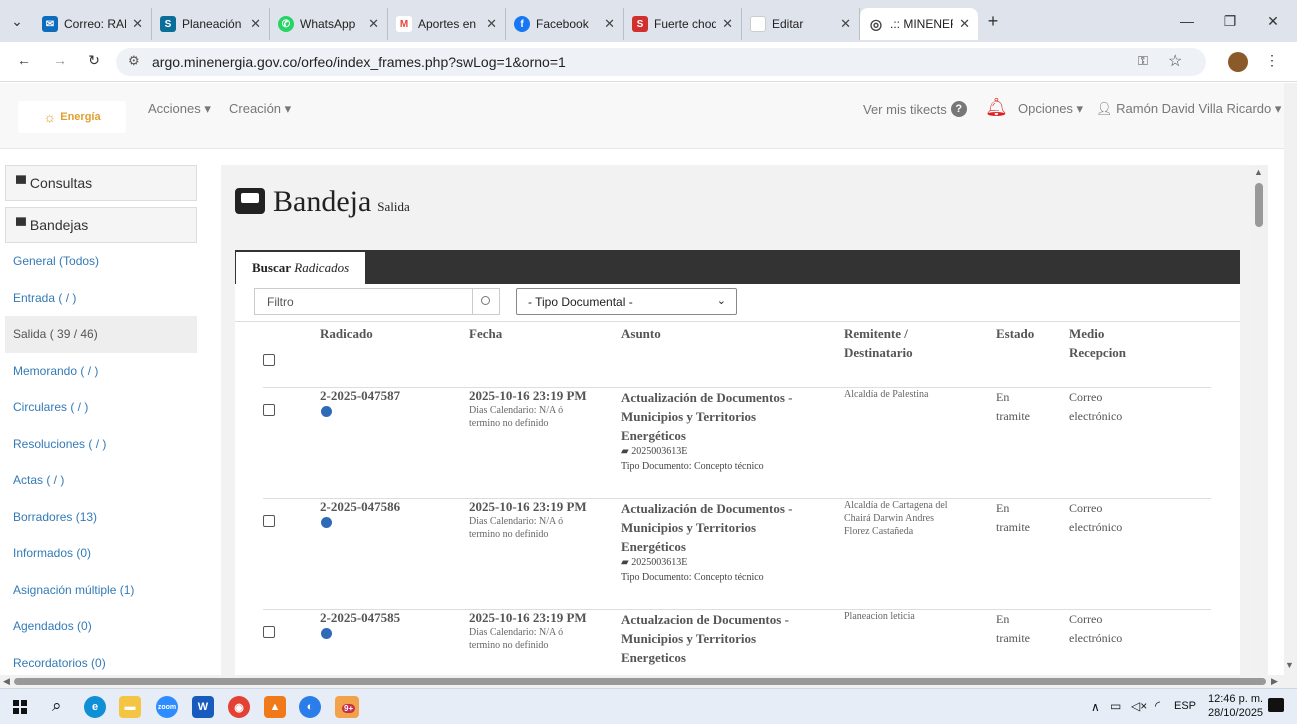  What do you see at coordinates (1230, 21) in the screenshot?
I see `restore-button: ❐` at bounding box center [1230, 21].